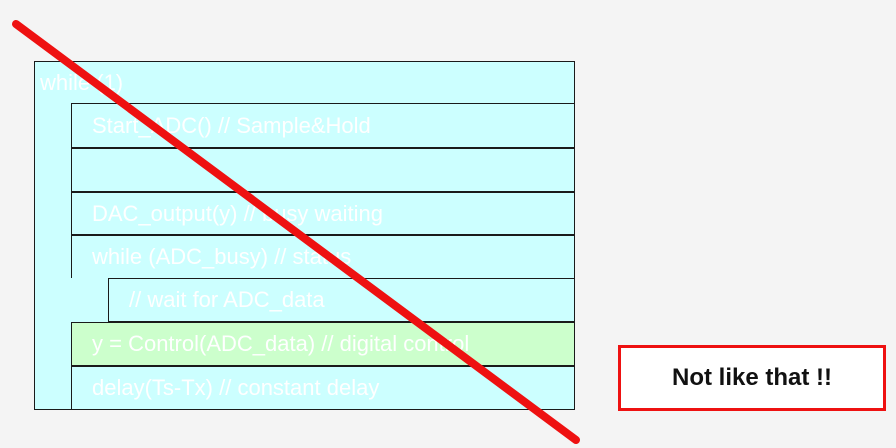 The height and width of the screenshot is (448, 896). Describe the element at coordinates (82, 82) in the screenshot. I see `outer-loop-header: while (1)` at that location.